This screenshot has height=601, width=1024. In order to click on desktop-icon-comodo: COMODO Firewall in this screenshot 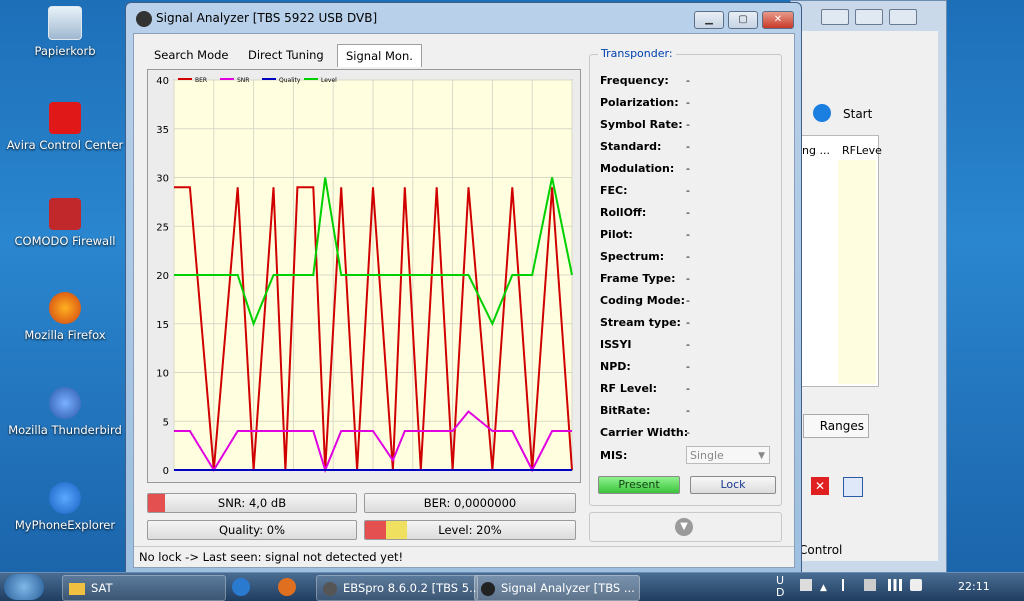, I will do `click(65, 223)`.